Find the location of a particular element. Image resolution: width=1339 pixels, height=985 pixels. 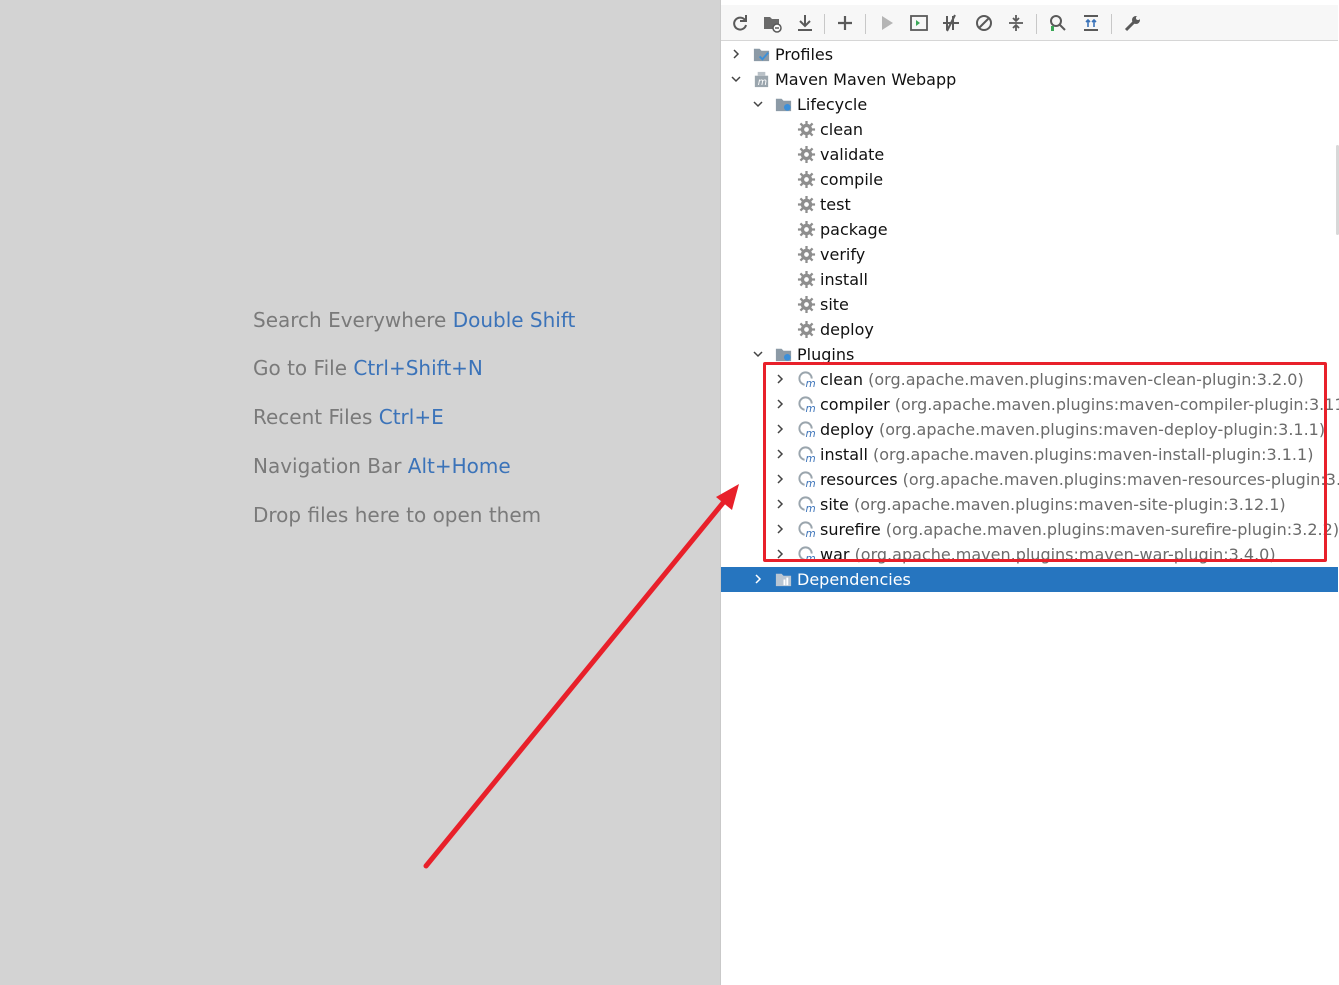

hint-shortcut: Ctrl+E is located at coordinates (411, 417).